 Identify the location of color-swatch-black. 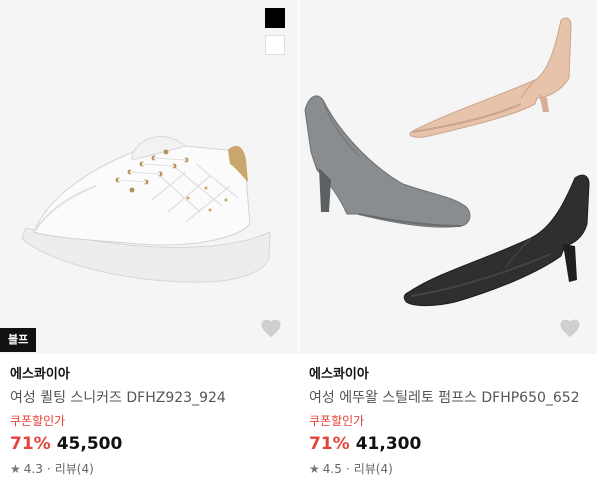
(275, 18).